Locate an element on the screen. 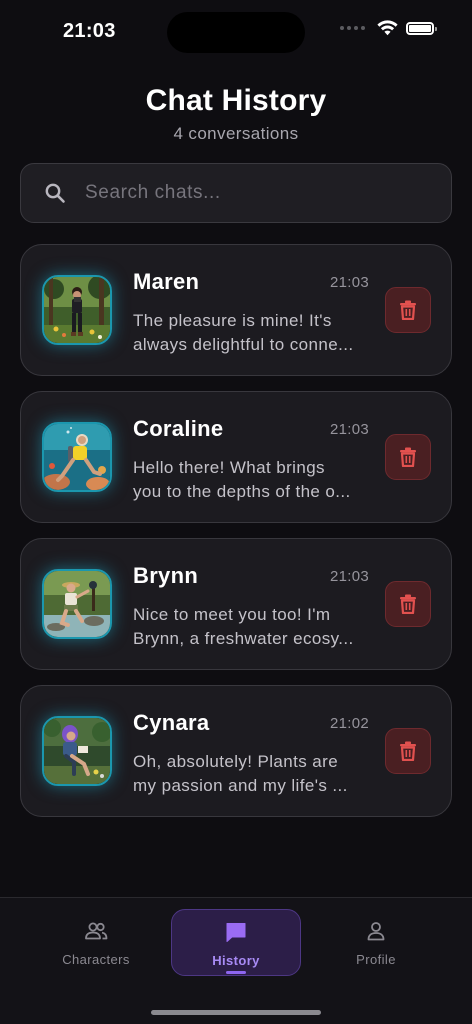  dynamic-island is located at coordinates (236, 32).